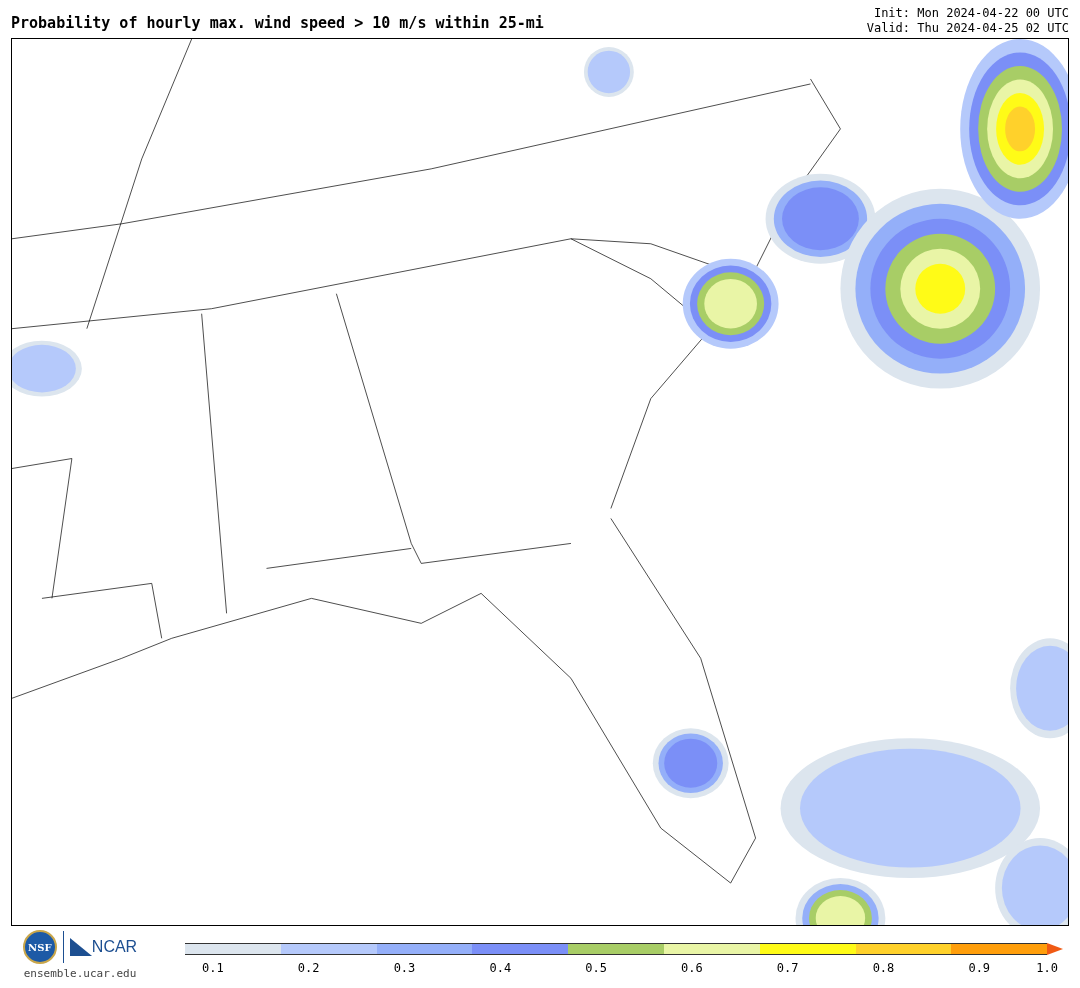 The image size is (1080, 988). I want to click on colorbar-tick-label: 0.3, so click(404, 968).